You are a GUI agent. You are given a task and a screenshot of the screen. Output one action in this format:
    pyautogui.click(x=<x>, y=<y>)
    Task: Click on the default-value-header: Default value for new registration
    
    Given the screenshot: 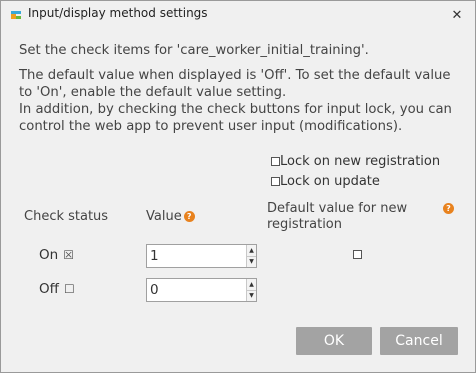 What is the action you would take?
    pyautogui.click(x=337, y=217)
    